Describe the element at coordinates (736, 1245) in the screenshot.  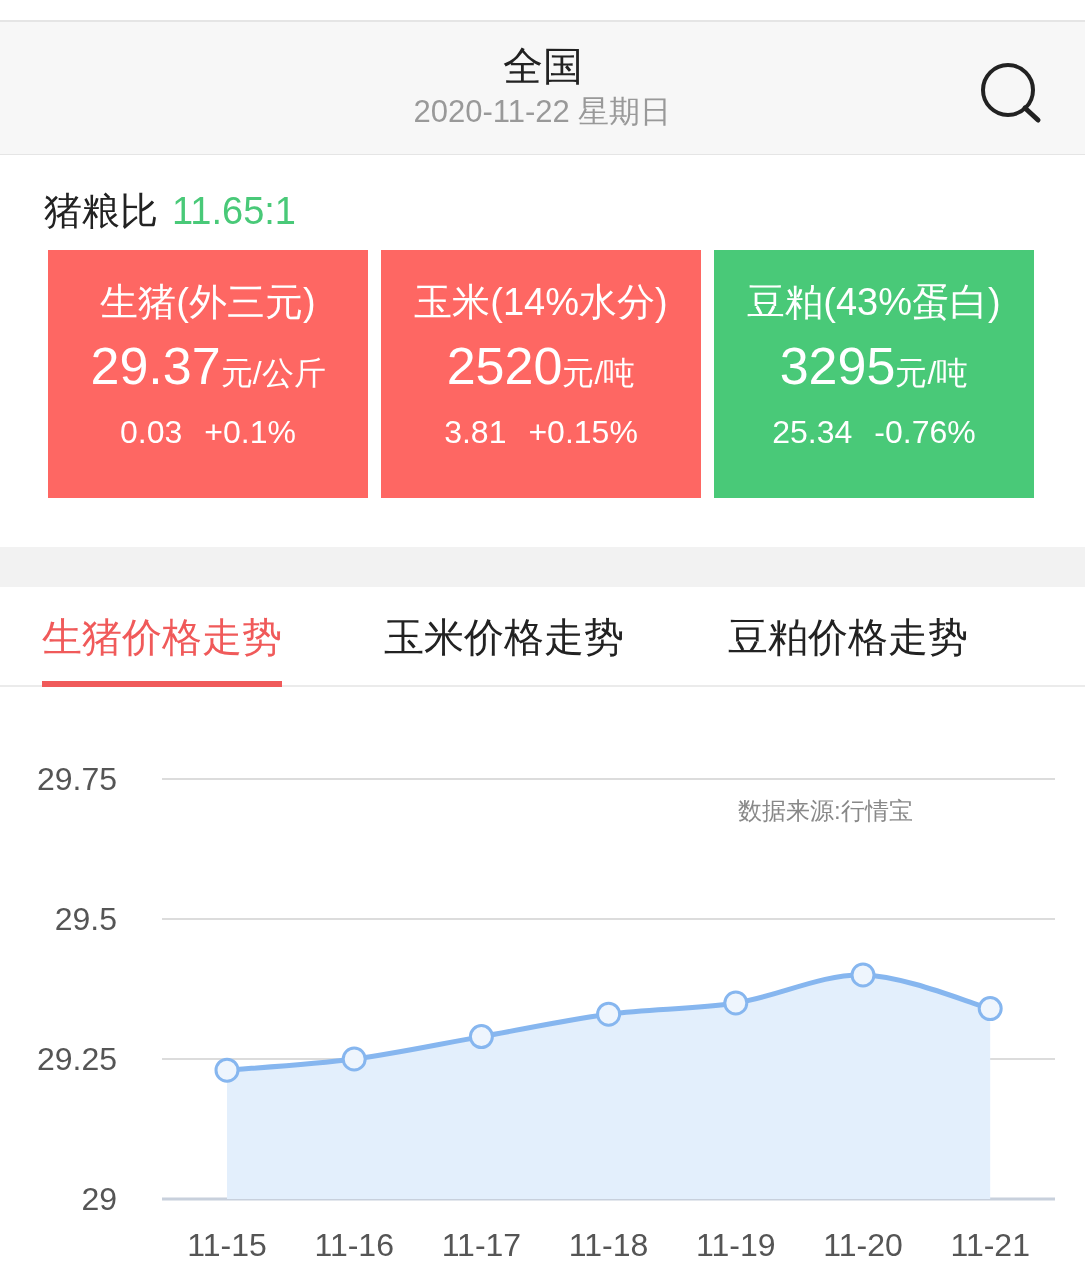
I see `axis-label: 11-19` at that location.